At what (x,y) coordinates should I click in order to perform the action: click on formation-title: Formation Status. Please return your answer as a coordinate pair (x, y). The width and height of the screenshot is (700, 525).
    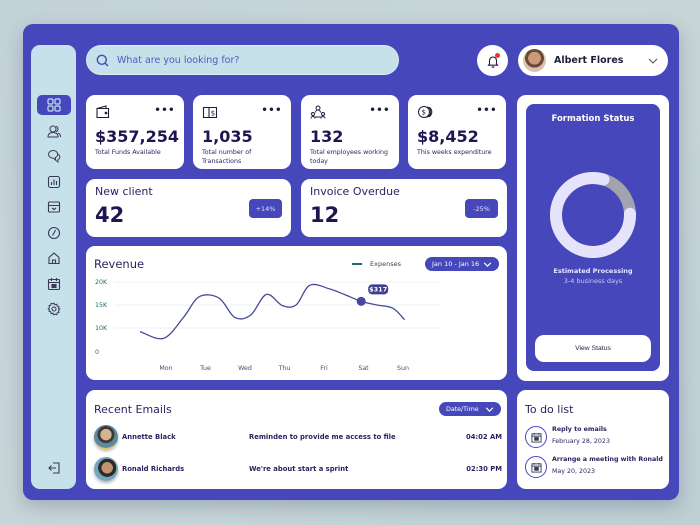
    Looking at the image, I should click on (593, 119).